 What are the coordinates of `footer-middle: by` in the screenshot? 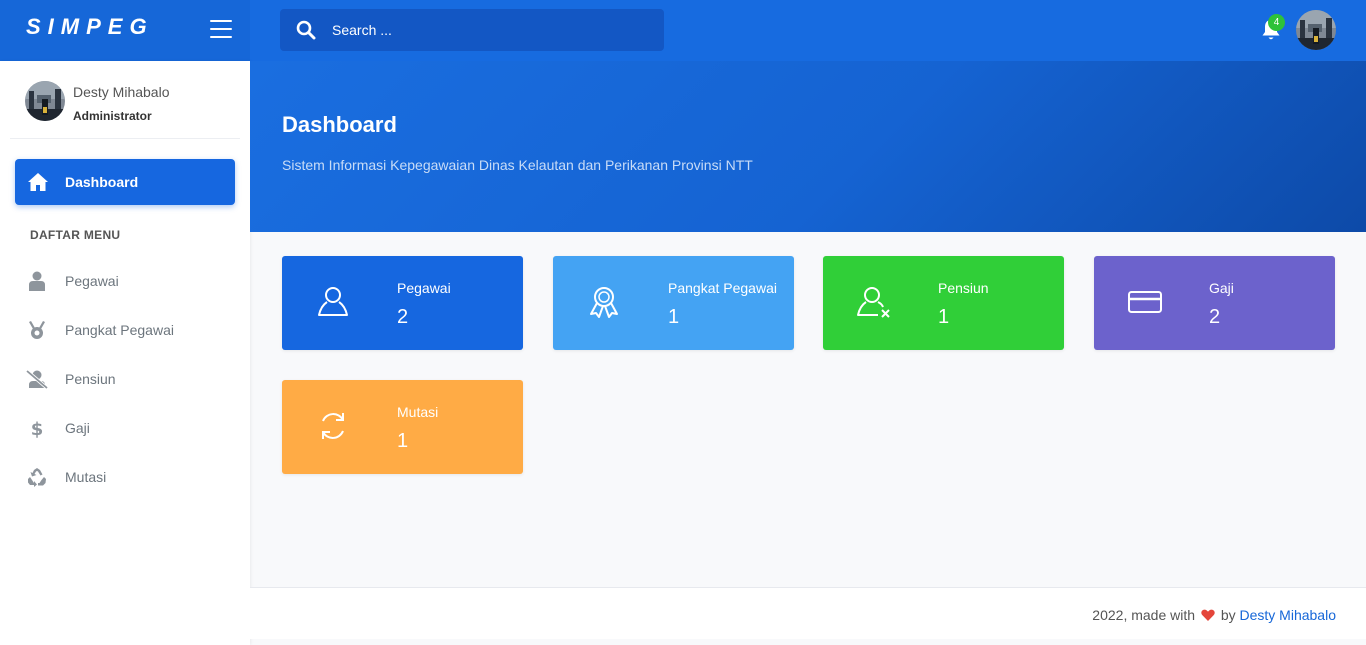 It's located at (1228, 615).